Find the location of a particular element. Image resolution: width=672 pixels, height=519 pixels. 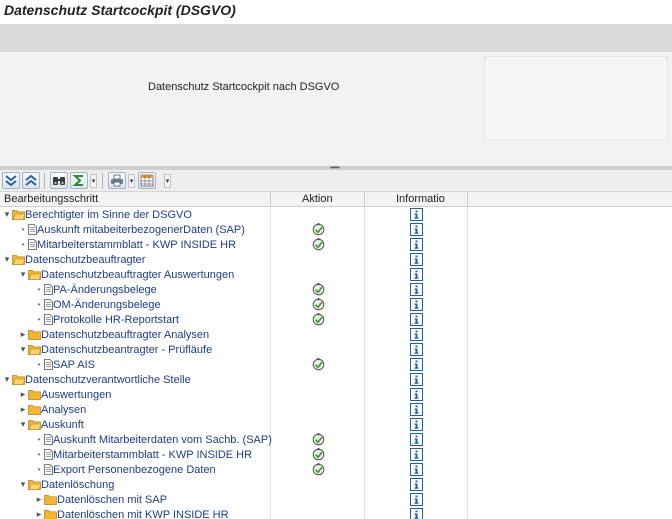

tree-node: ▸ Analysen is located at coordinates (52, 409).